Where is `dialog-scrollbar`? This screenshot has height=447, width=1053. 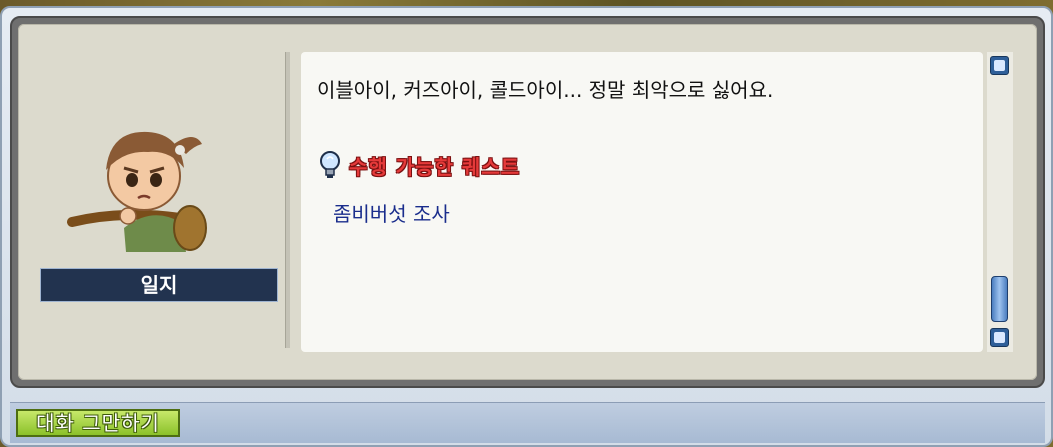
dialog-scrollbar is located at coordinates (1000, 202).